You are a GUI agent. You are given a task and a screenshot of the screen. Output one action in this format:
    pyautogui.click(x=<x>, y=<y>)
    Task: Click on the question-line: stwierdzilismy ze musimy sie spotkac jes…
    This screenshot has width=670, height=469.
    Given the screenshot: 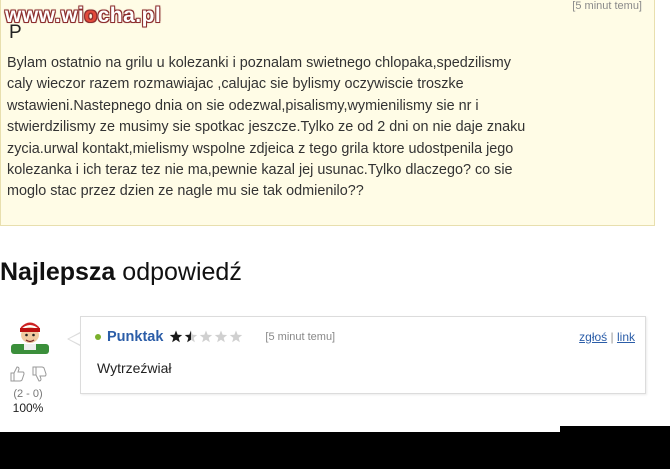 What is the action you would take?
    pyautogui.click(x=266, y=127)
    